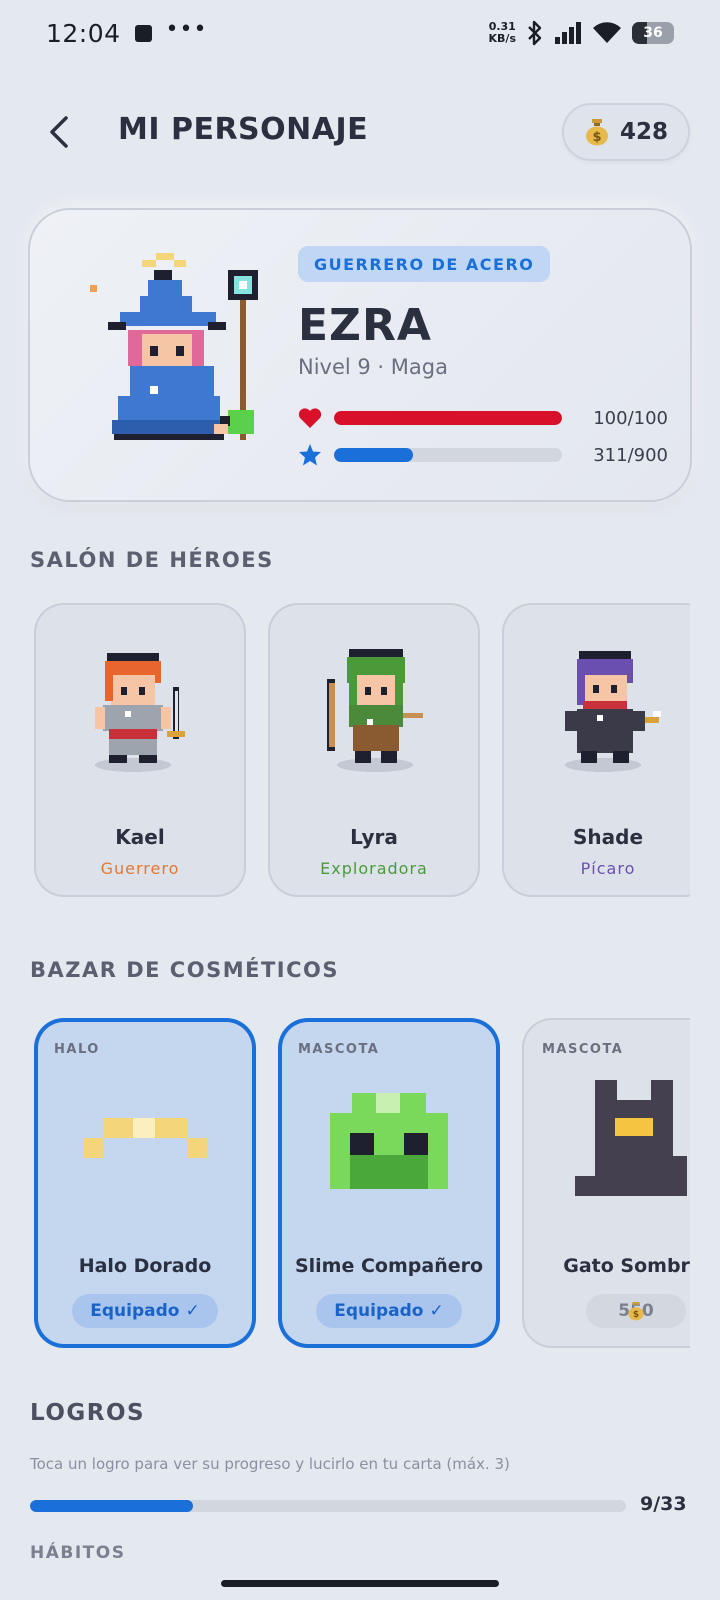  What do you see at coordinates (360, 1583) in the screenshot?
I see `home-indicator` at bounding box center [360, 1583].